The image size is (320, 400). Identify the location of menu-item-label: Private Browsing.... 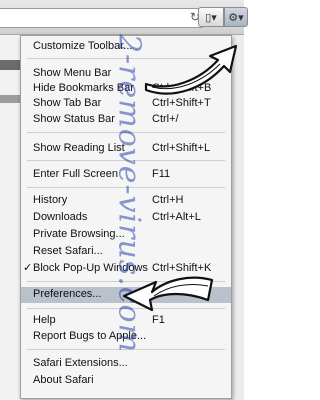
(79, 234).